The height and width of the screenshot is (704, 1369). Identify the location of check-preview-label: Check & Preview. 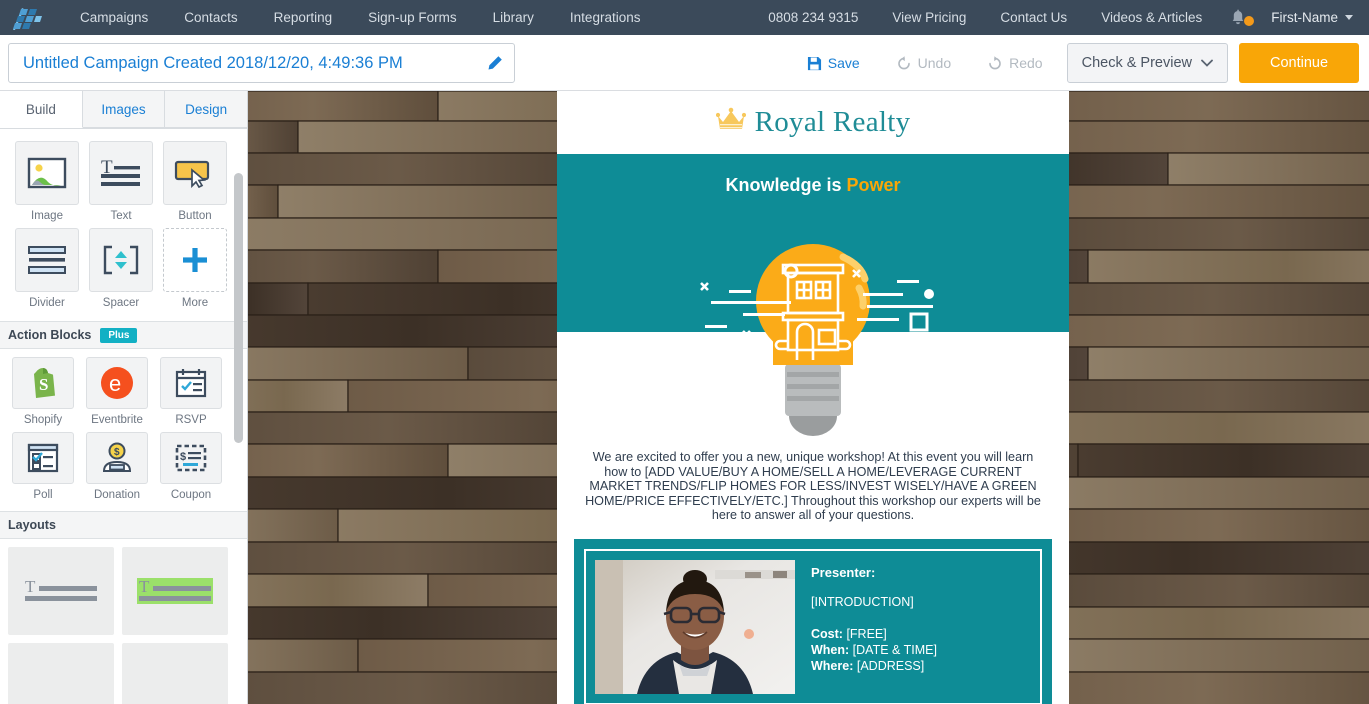
(1136, 63).